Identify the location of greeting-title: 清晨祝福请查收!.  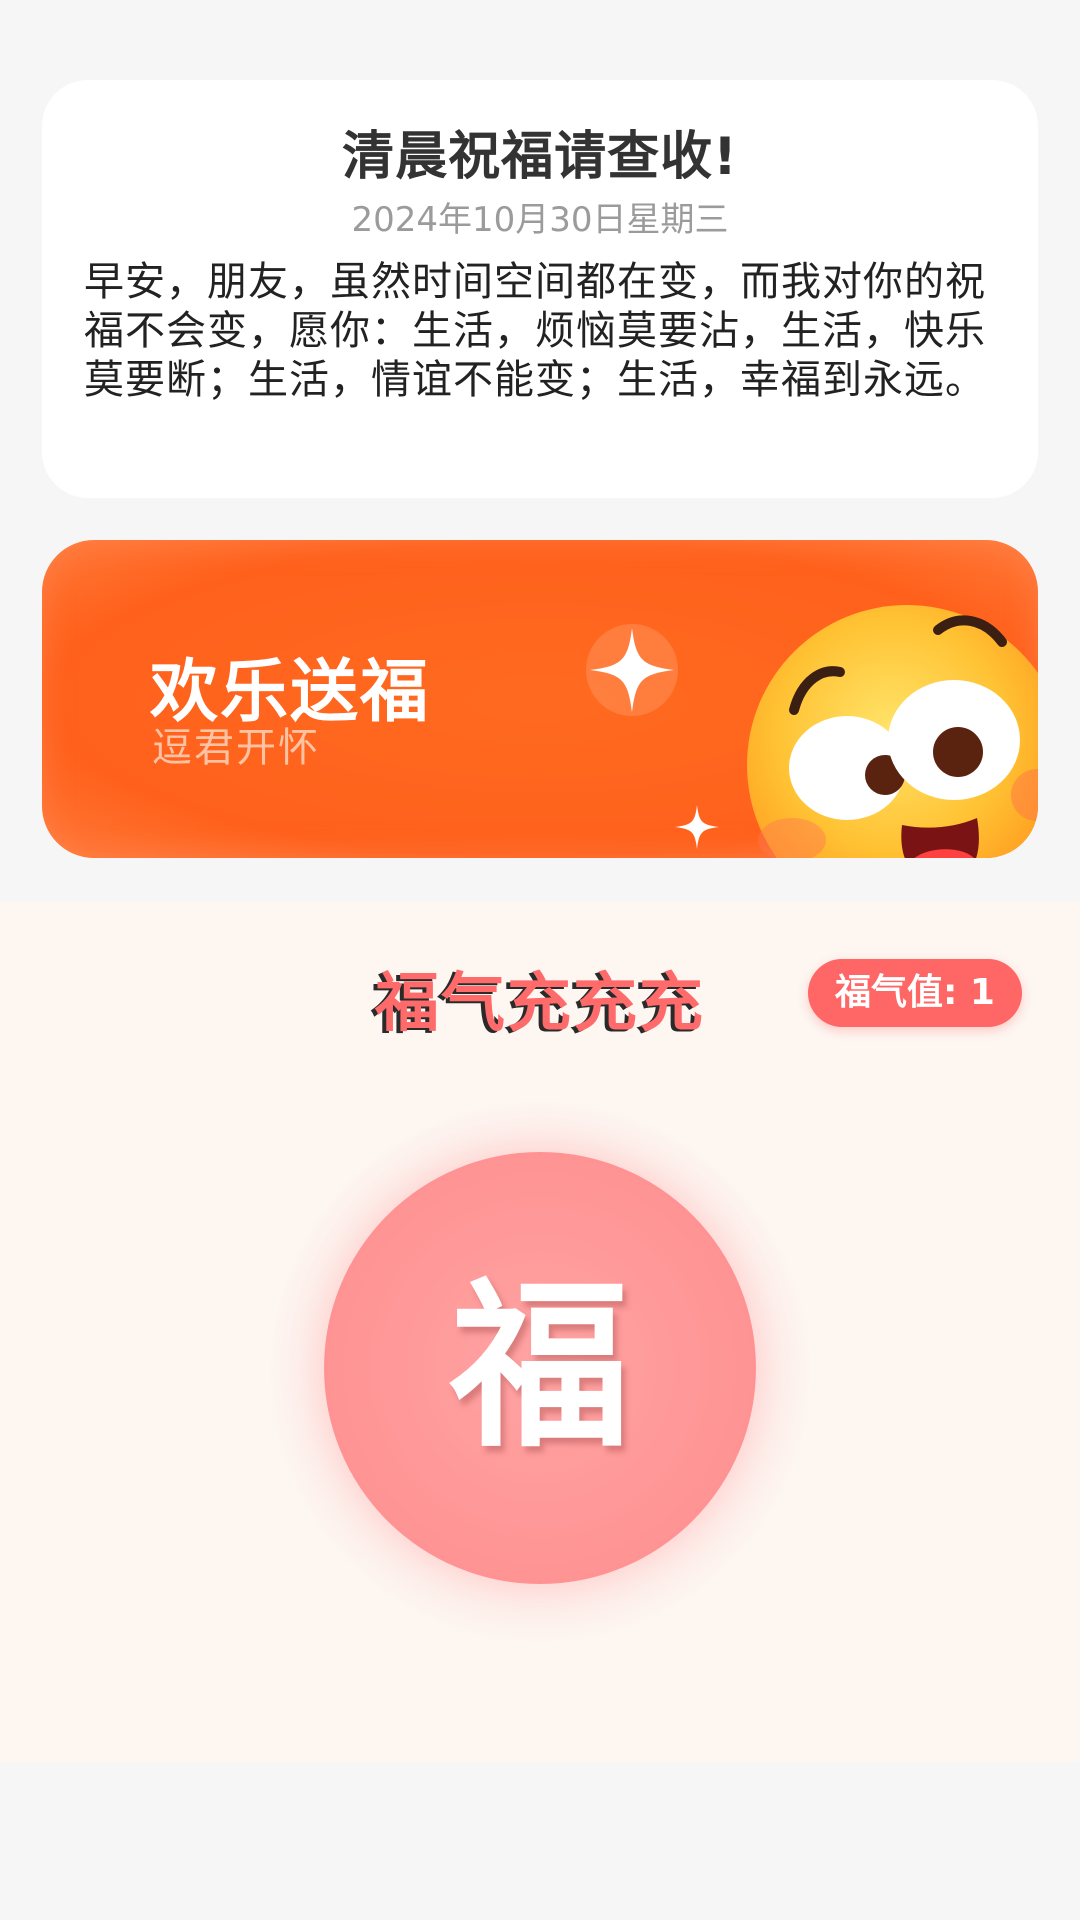
(540, 157).